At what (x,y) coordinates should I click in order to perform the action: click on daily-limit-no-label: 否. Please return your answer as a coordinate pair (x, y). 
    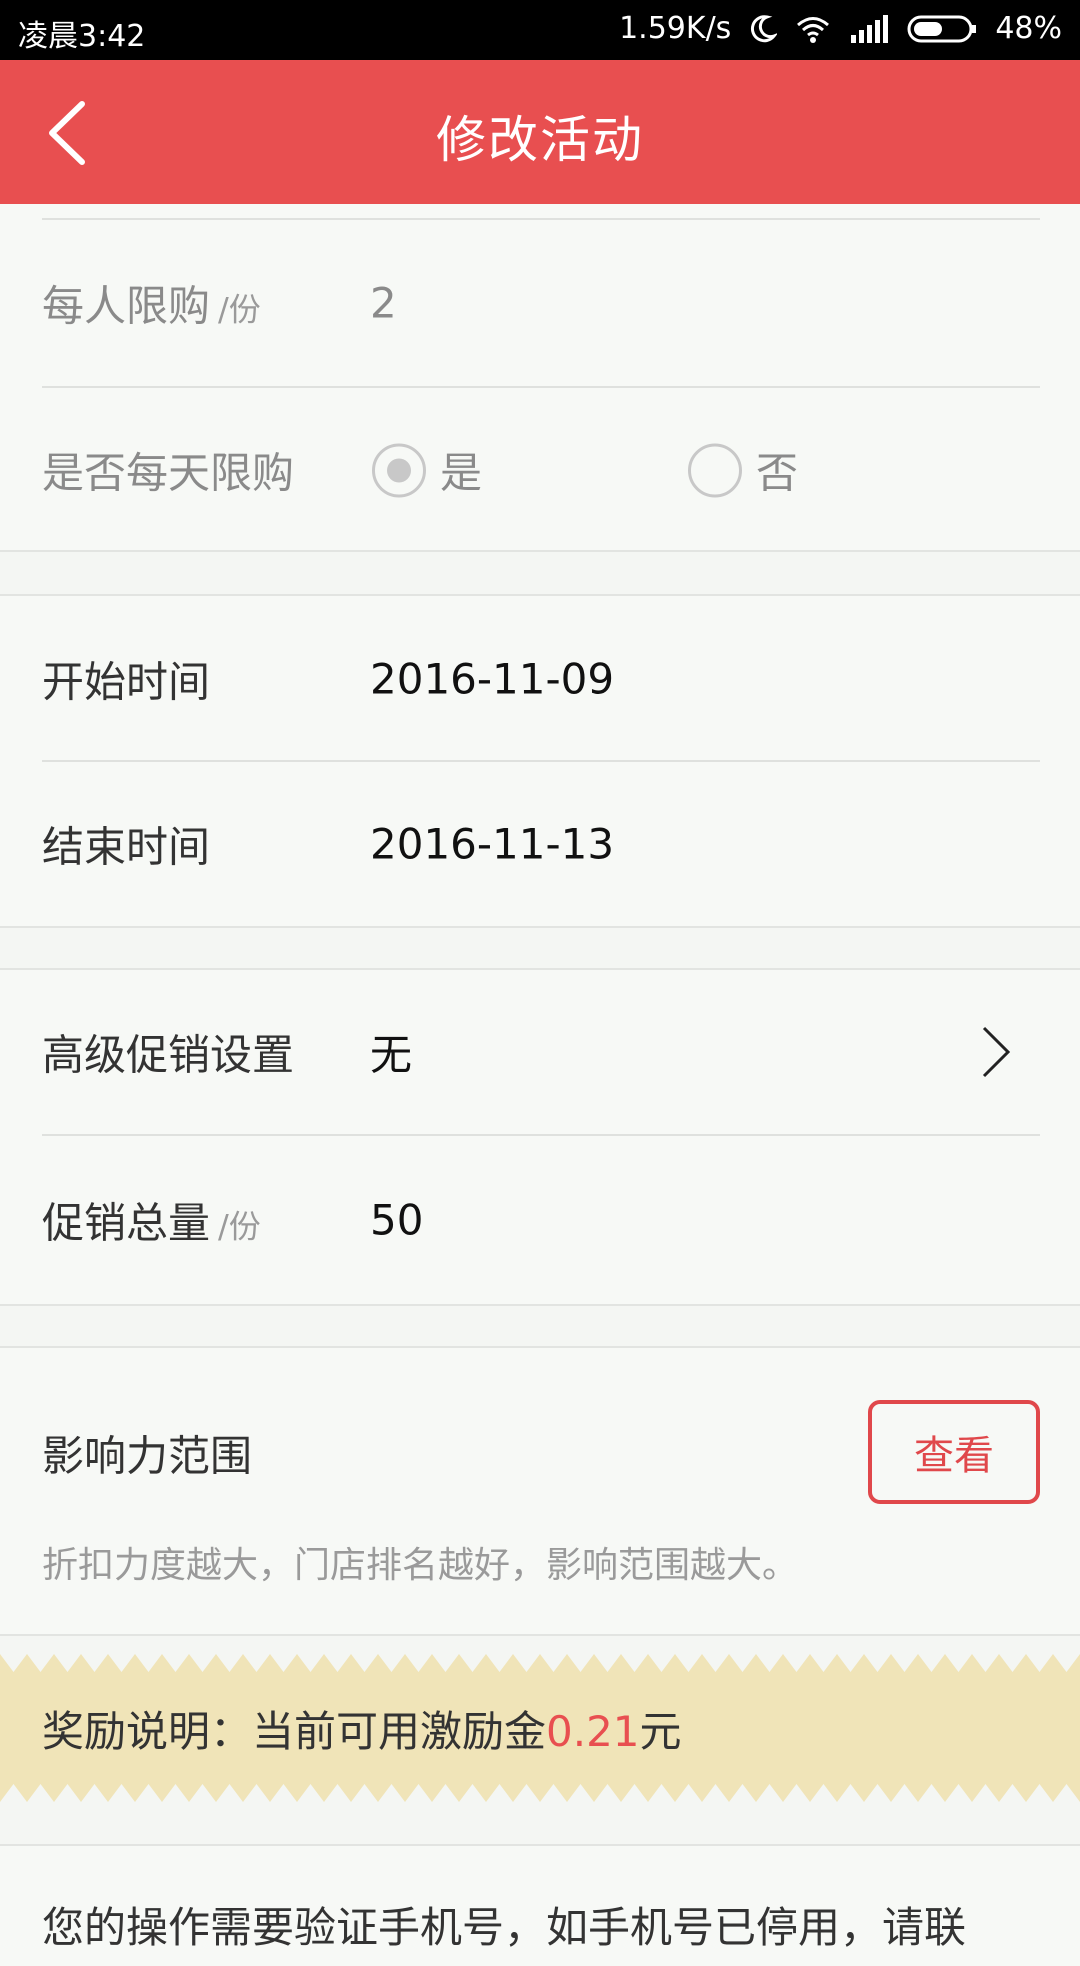
    Looking at the image, I should click on (777, 473).